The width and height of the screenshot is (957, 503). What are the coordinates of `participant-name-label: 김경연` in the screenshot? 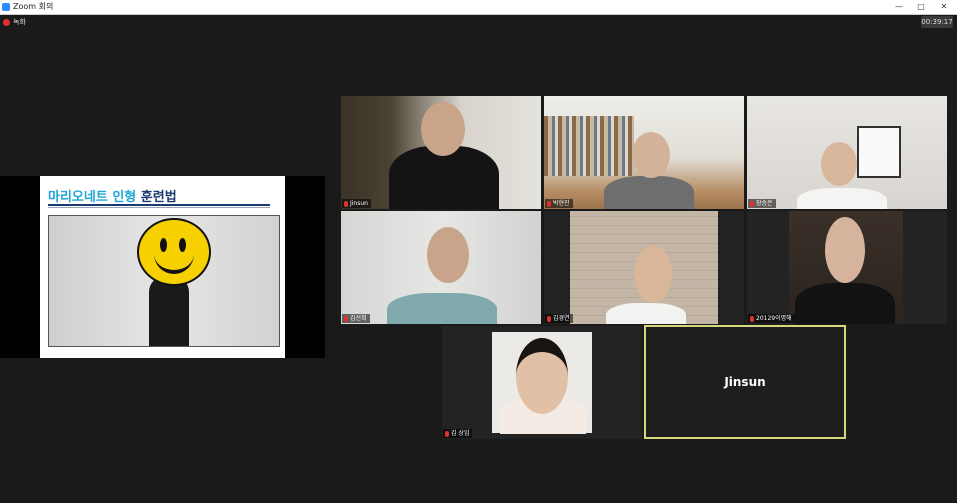 It's located at (559, 318).